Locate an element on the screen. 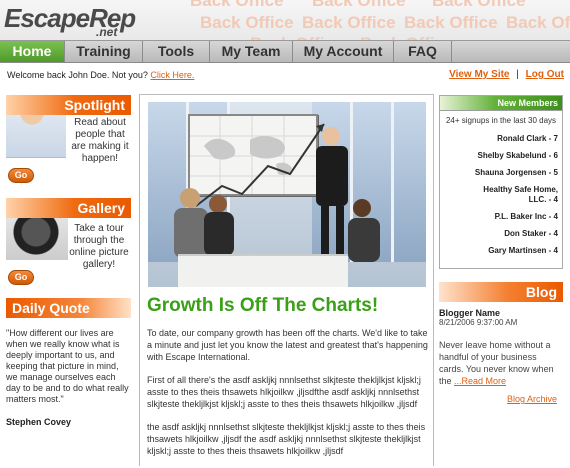  tab-faq: FAQ is located at coordinates (423, 51).